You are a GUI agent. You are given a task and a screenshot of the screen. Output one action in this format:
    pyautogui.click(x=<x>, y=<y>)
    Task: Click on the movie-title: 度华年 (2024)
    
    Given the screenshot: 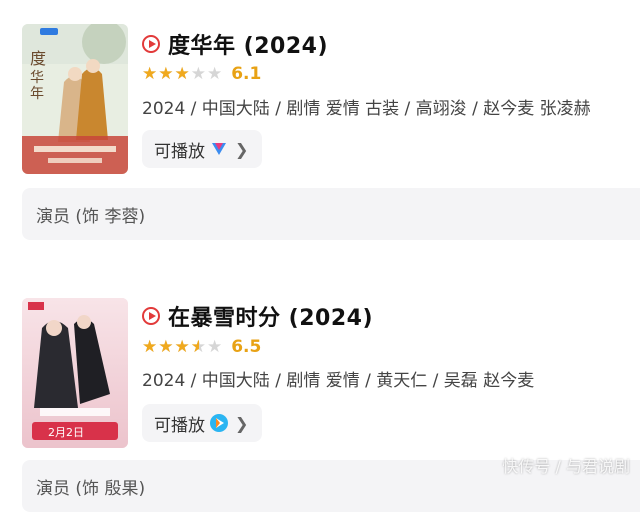 What is the action you would take?
    pyautogui.click(x=248, y=44)
    